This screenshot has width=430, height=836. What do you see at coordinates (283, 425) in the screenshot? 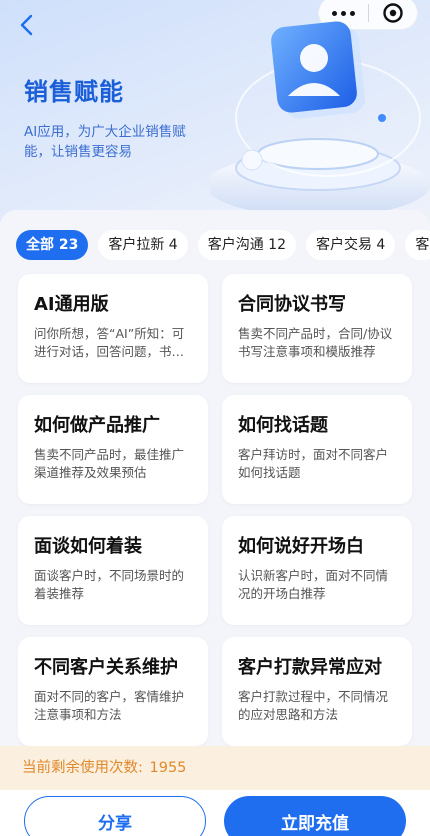
I see `card-title: 如何找话题` at bounding box center [283, 425].